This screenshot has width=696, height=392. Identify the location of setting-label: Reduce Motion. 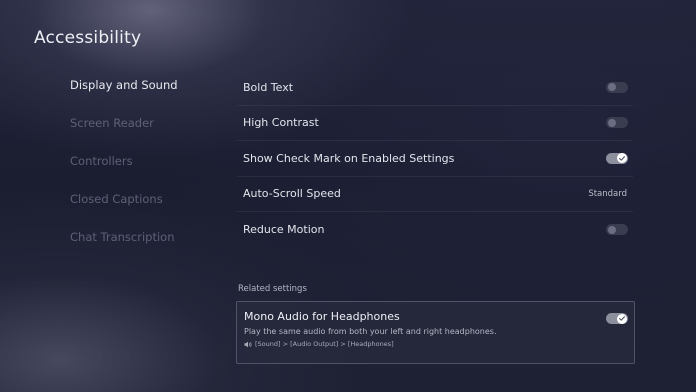
(284, 230).